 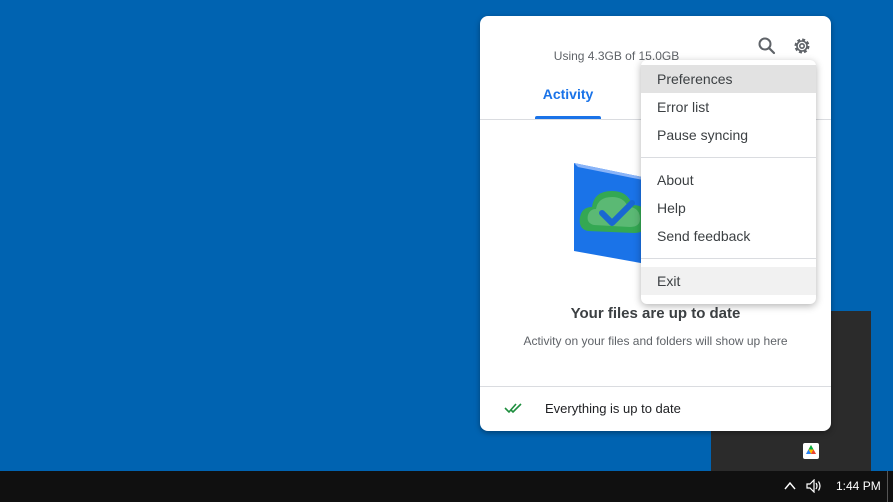 I want to click on taskbar: 1:44 PM, so click(x=446, y=486).